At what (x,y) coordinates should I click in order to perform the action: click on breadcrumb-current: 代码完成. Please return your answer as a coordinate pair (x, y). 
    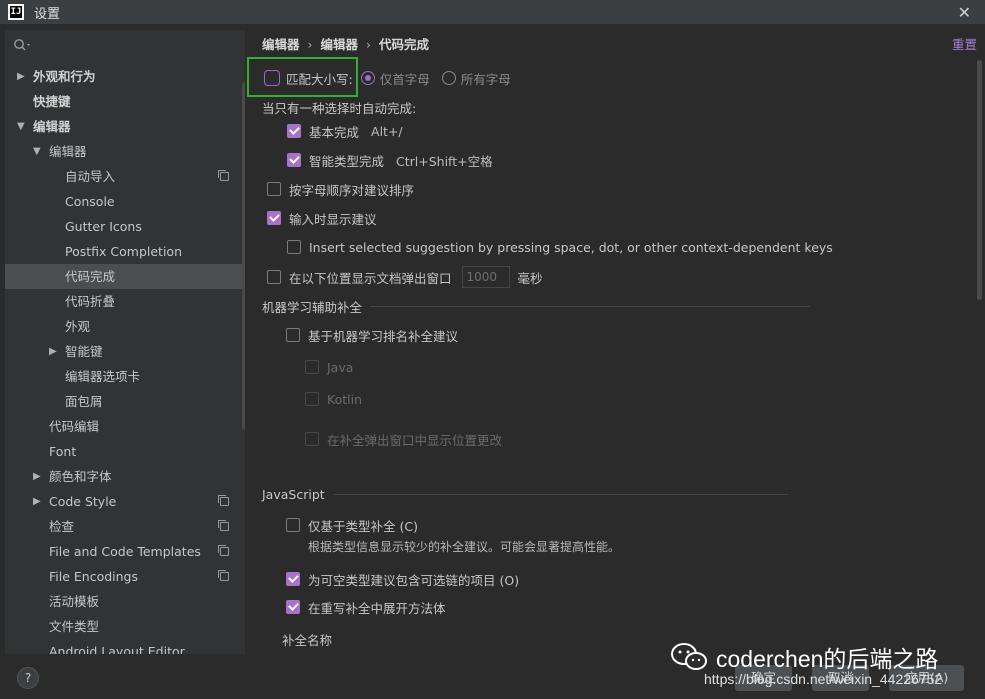
    Looking at the image, I should click on (404, 44).